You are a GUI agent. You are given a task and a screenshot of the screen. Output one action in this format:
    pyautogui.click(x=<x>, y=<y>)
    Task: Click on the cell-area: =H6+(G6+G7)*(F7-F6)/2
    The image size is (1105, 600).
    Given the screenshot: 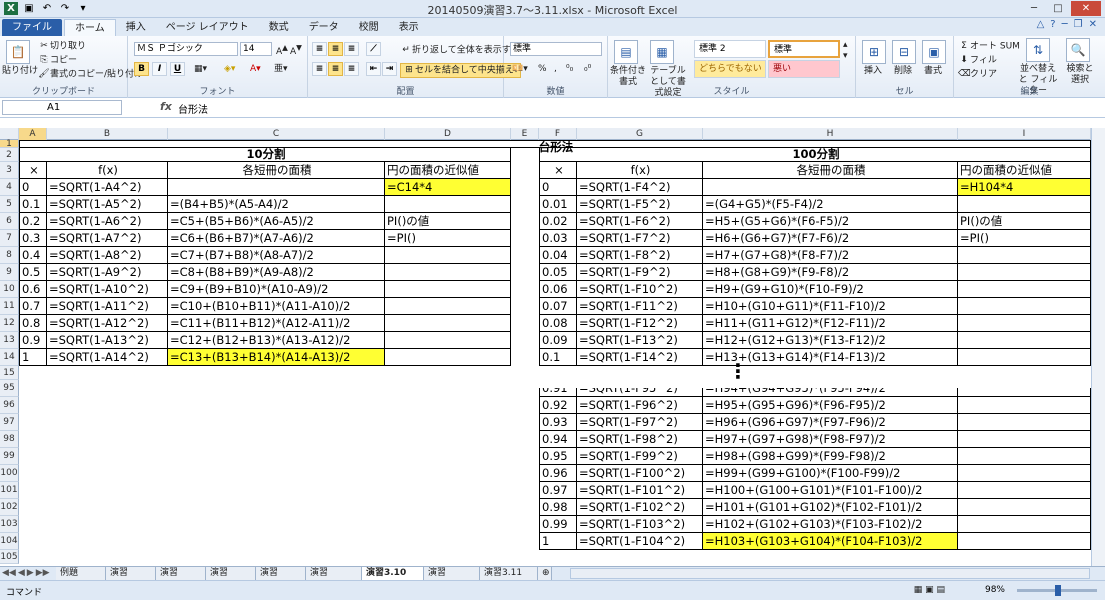 What is the action you would take?
    pyautogui.click(x=830, y=238)
    